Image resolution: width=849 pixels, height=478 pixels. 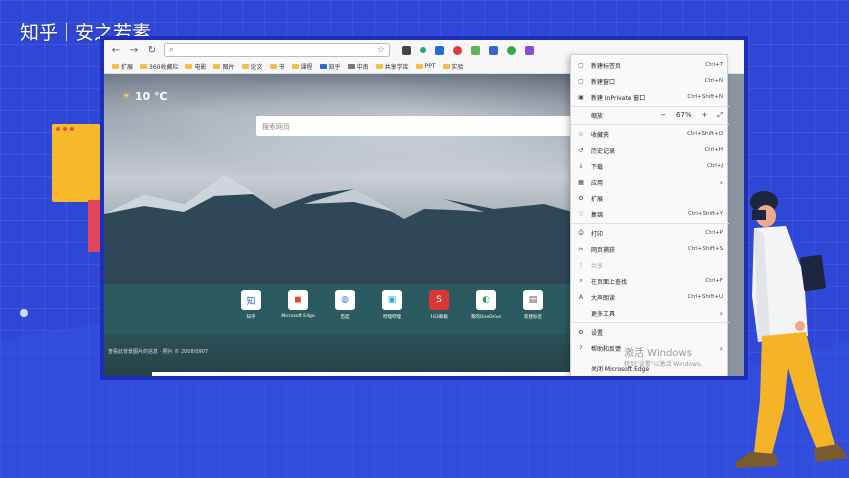 I want to click on globe-icon, so click(x=351, y=66).